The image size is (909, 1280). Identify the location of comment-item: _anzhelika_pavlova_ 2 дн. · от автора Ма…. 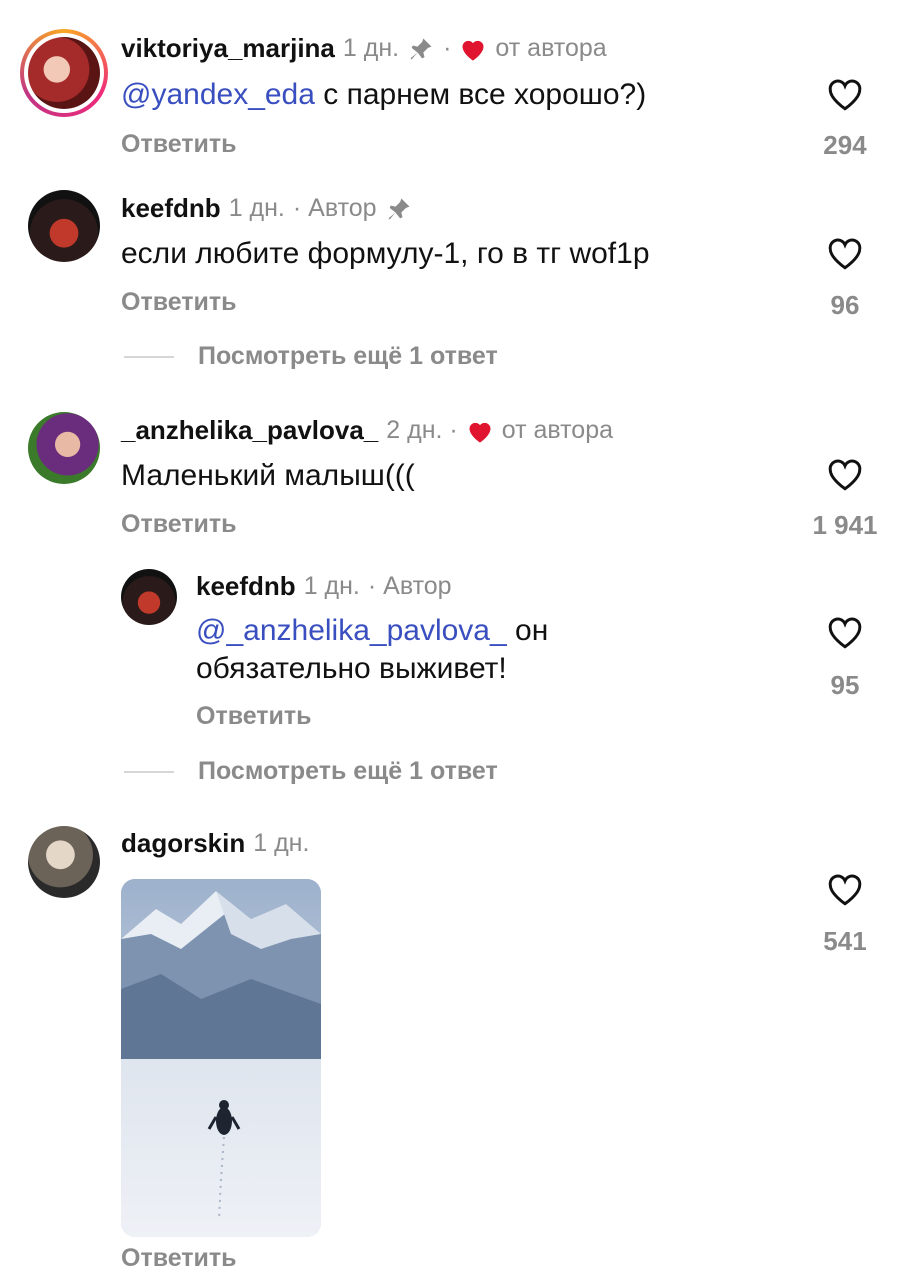
(454, 472).